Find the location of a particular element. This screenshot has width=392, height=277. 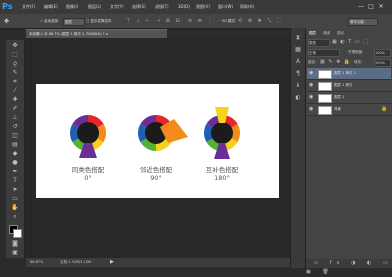

workspace-dropdown: 基本功能 is located at coordinates (363, 22).